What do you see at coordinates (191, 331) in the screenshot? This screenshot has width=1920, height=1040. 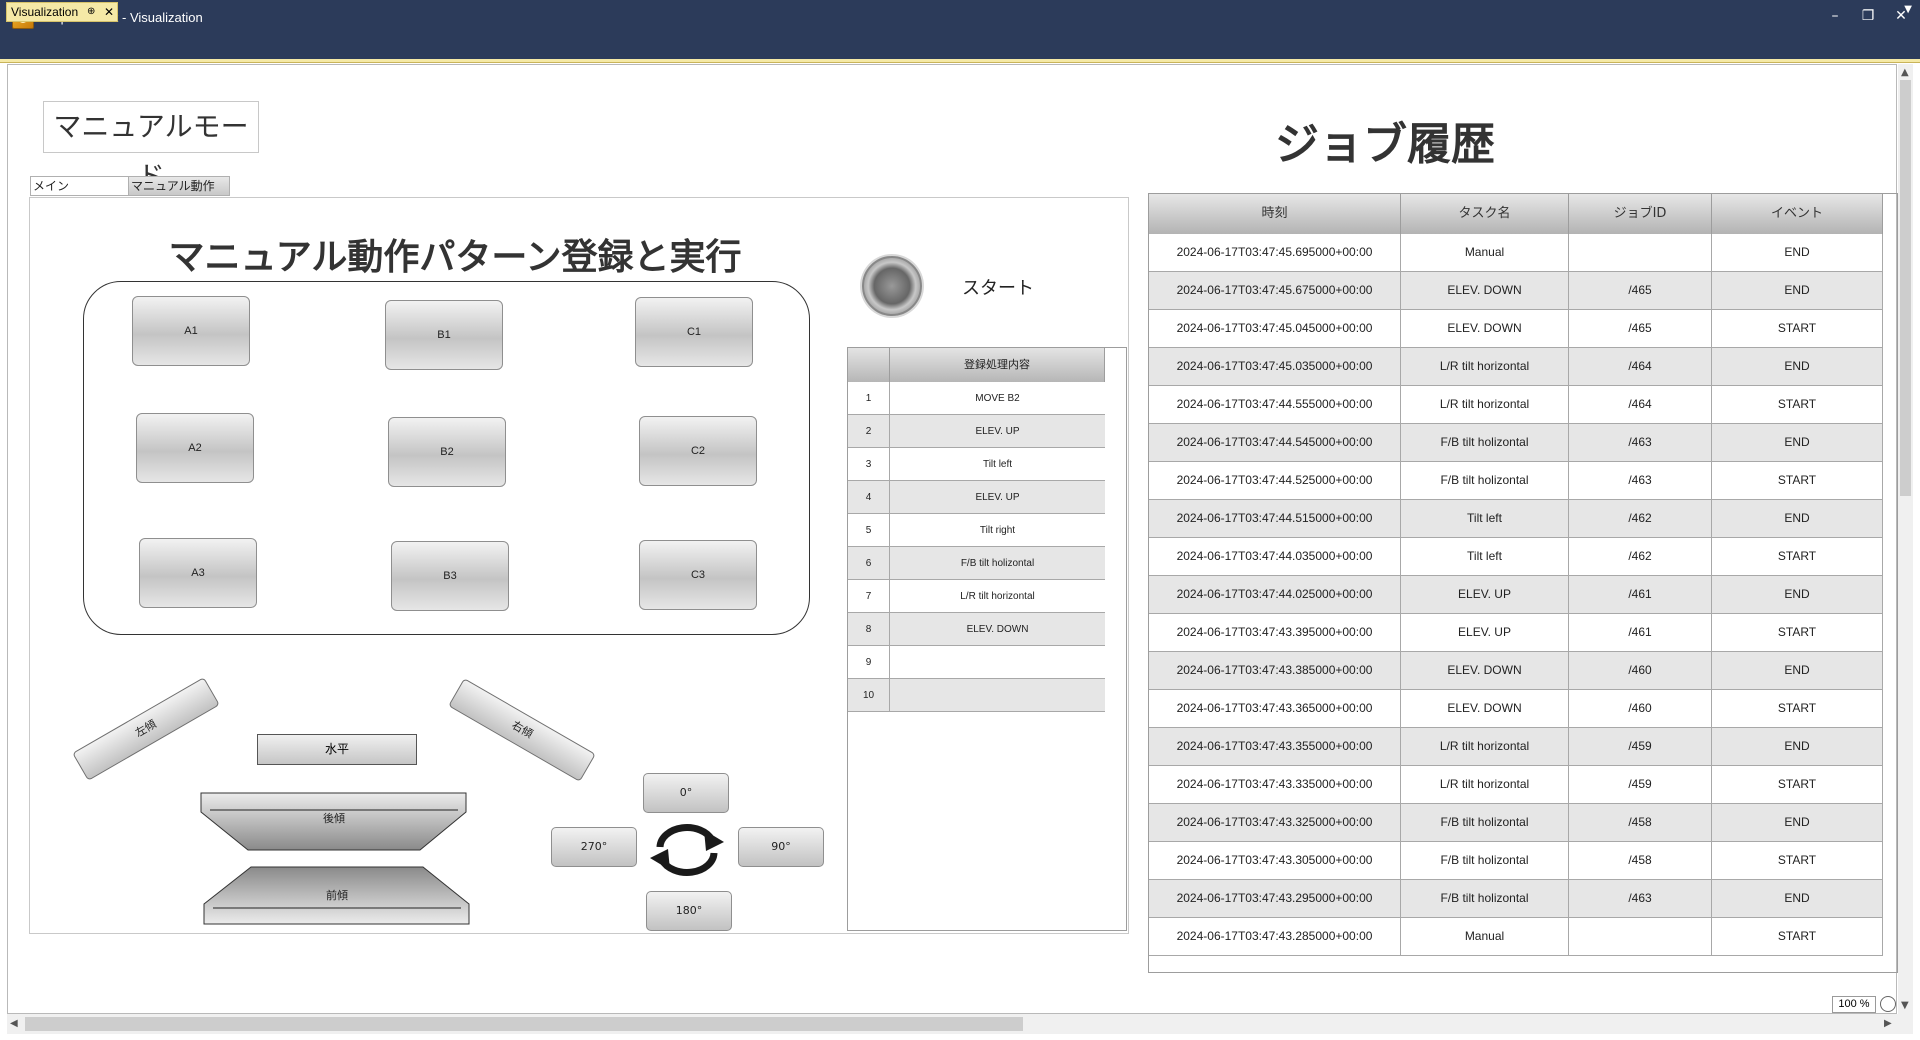 I see `position-button-a1: A1` at bounding box center [191, 331].